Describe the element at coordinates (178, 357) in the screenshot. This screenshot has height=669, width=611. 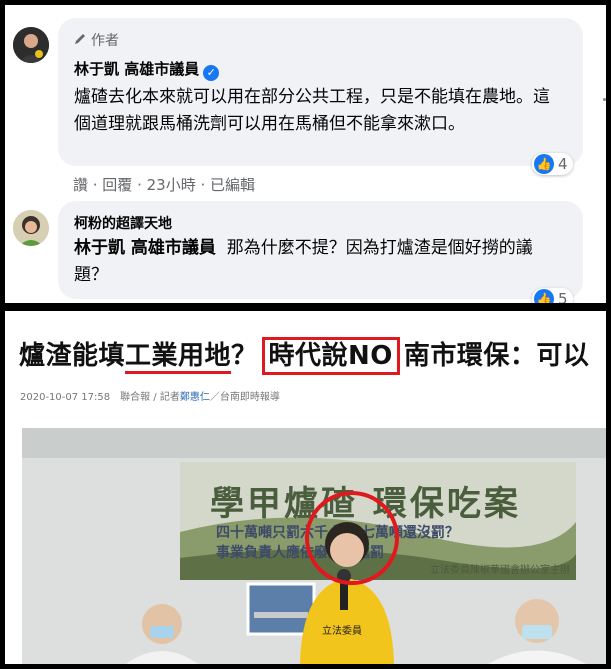
I see `headline-underlined: 工業用地` at that location.